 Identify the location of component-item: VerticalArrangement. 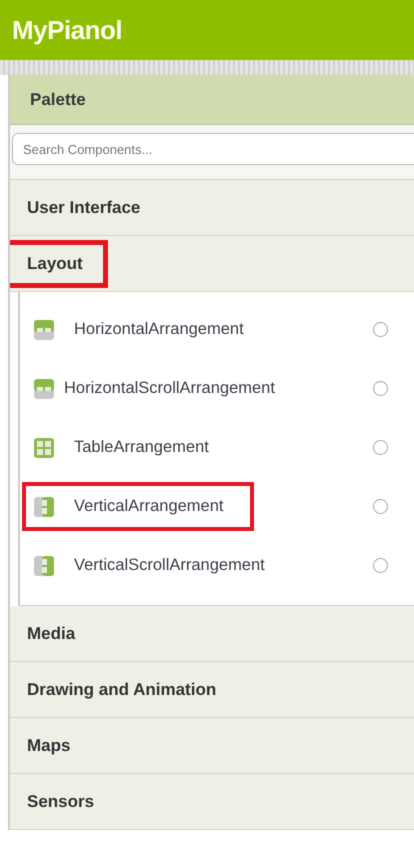
(149, 506).